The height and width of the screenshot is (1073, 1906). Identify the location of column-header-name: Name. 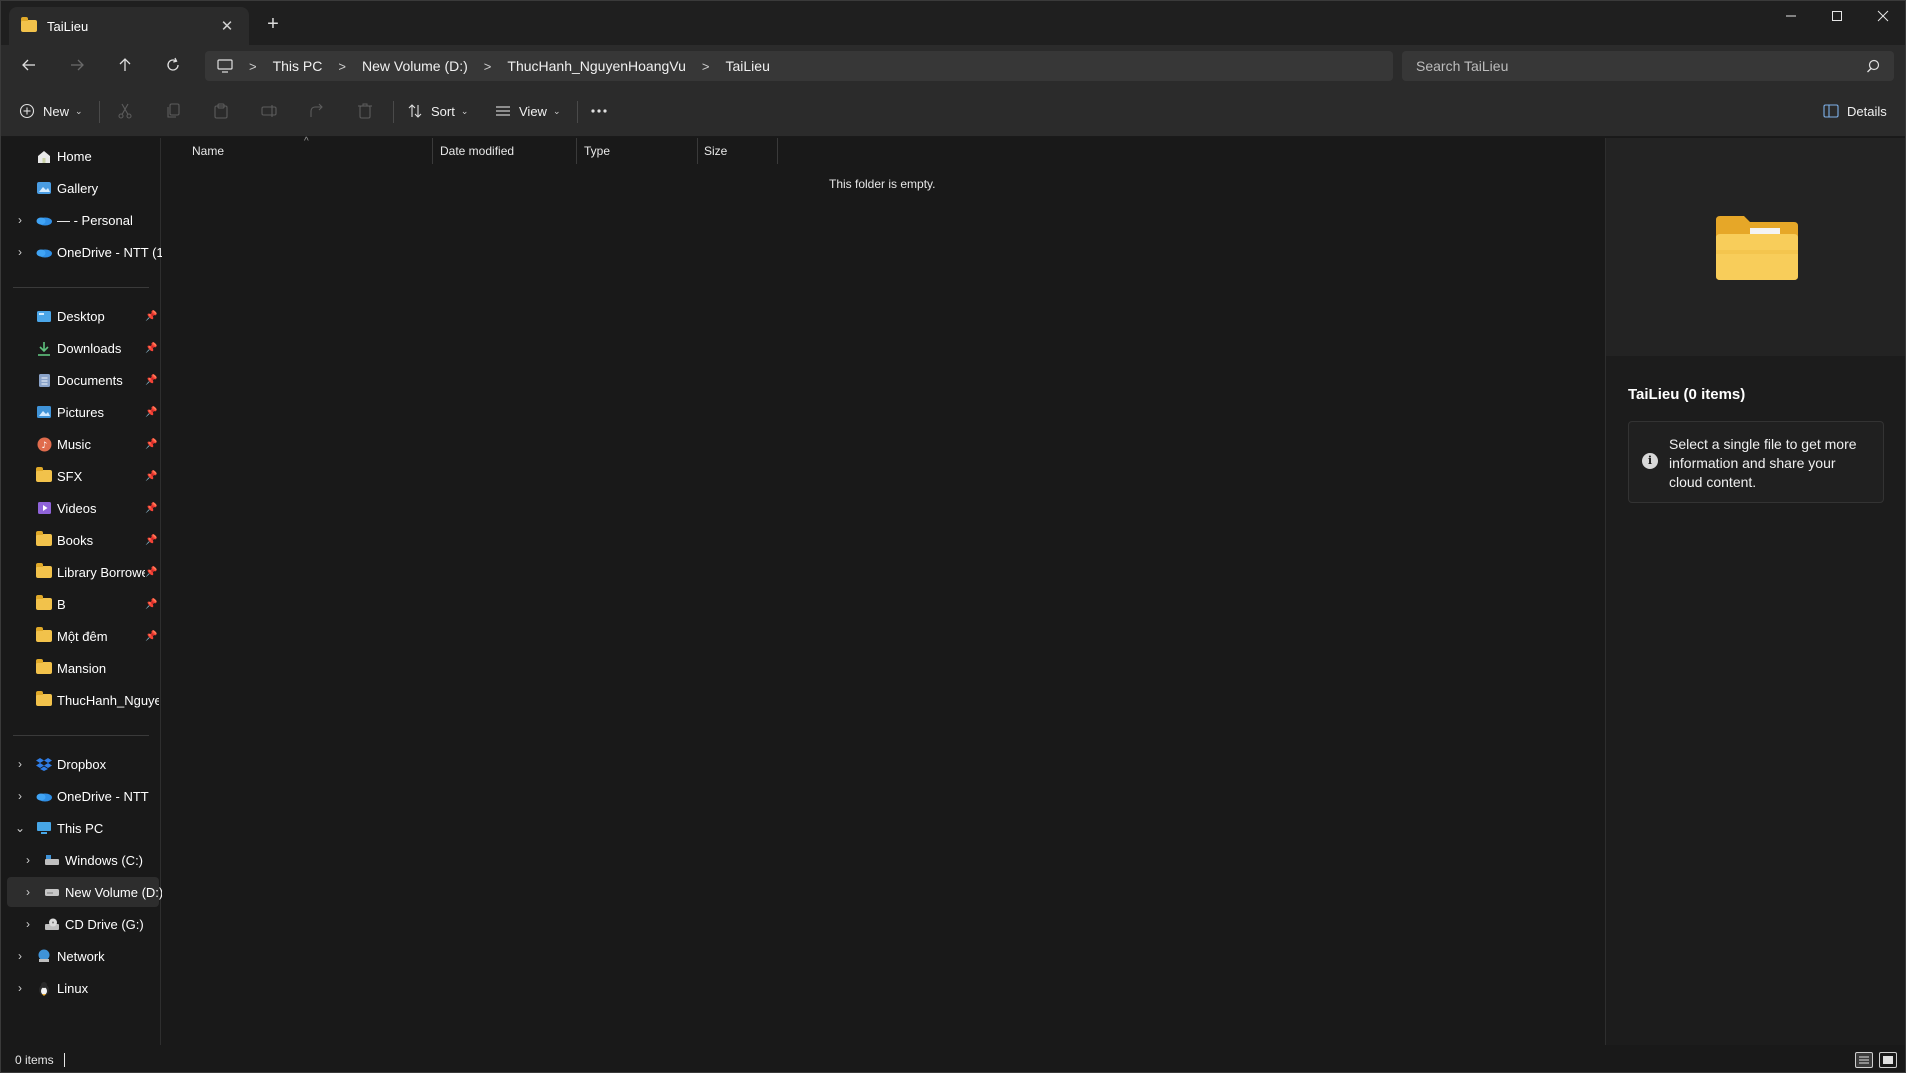
(208, 151).